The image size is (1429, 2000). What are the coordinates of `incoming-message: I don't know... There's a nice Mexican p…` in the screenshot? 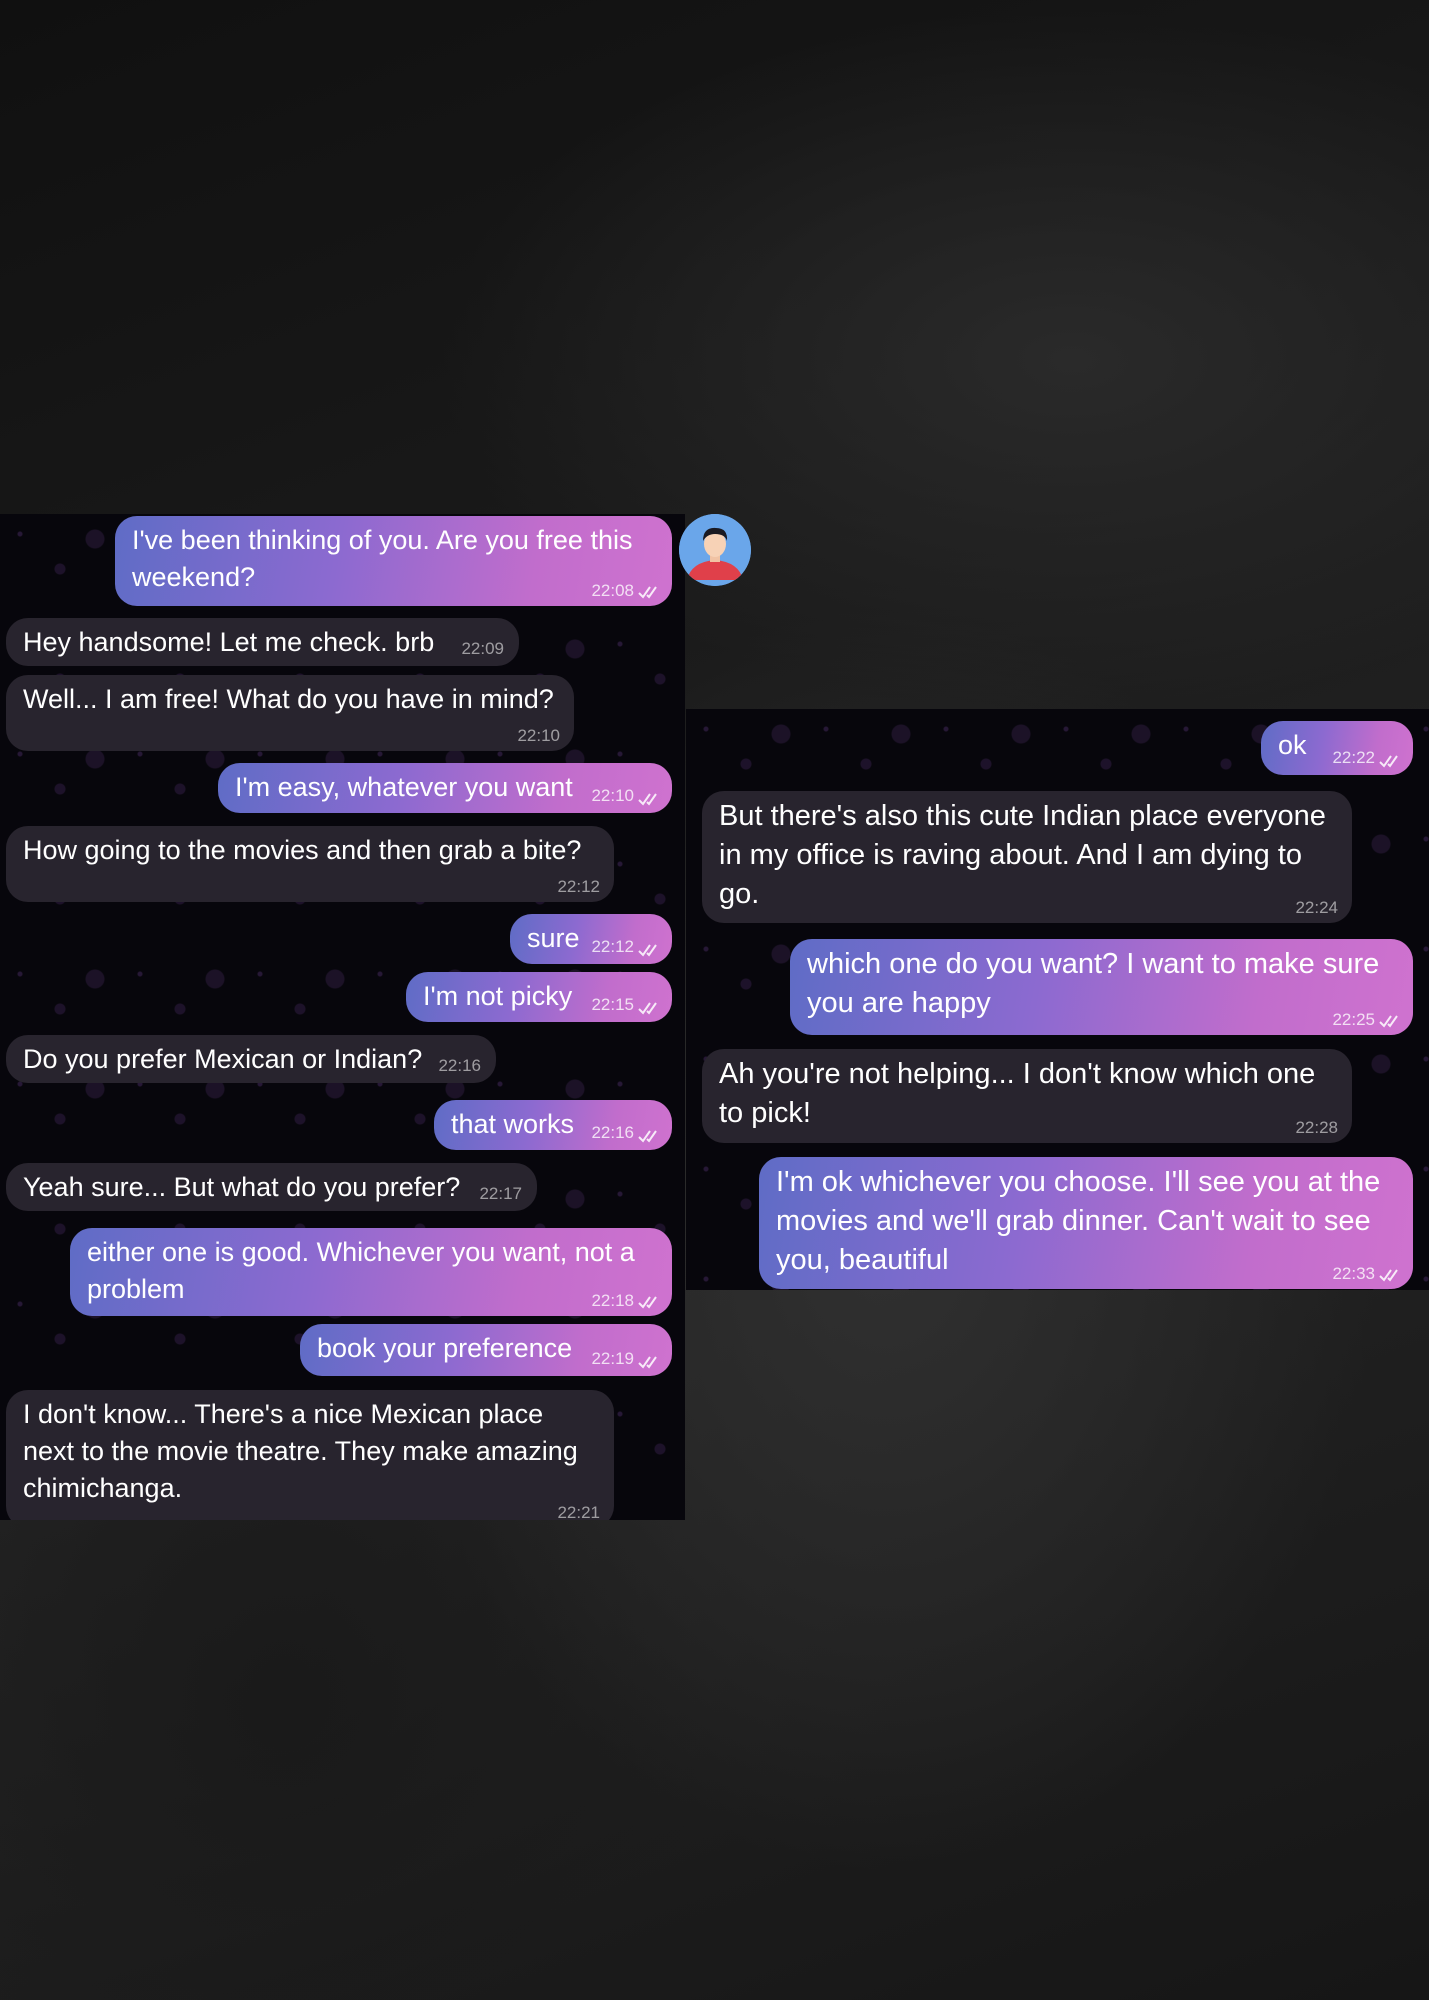 It's located at (310, 1455).